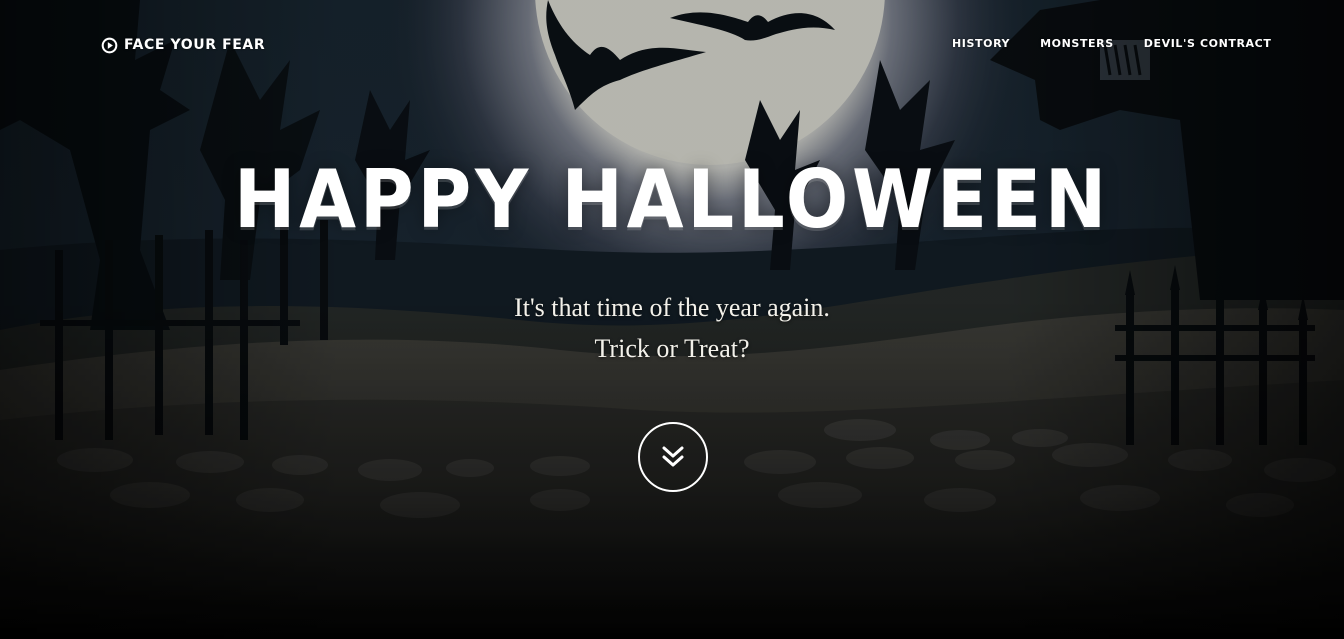 The width and height of the screenshot is (1344, 639). I want to click on nav-link-monsters: Monsters, so click(1077, 43).